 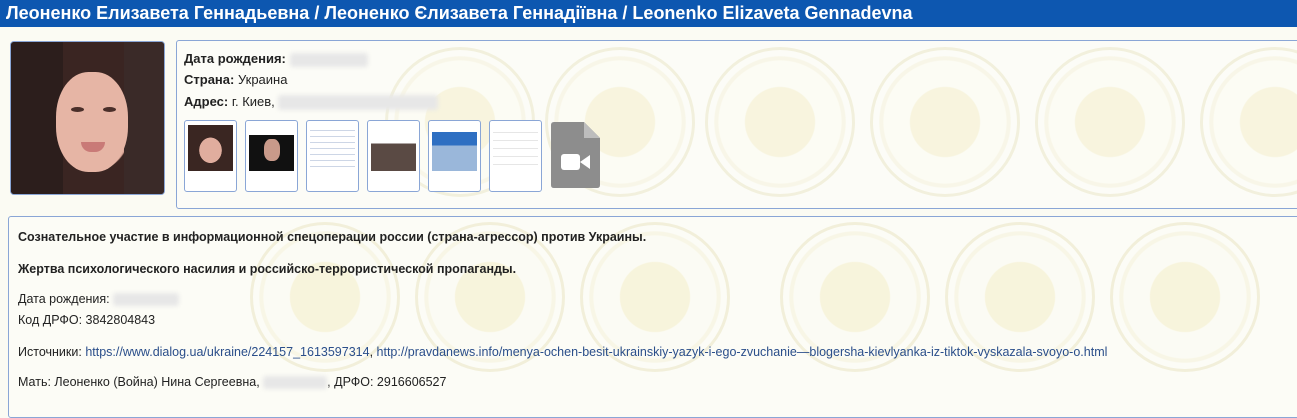 What do you see at coordinates (235, 79) in the screenshot?
I see `country-row: Страна: Украина` at bounding box center [235, 79].